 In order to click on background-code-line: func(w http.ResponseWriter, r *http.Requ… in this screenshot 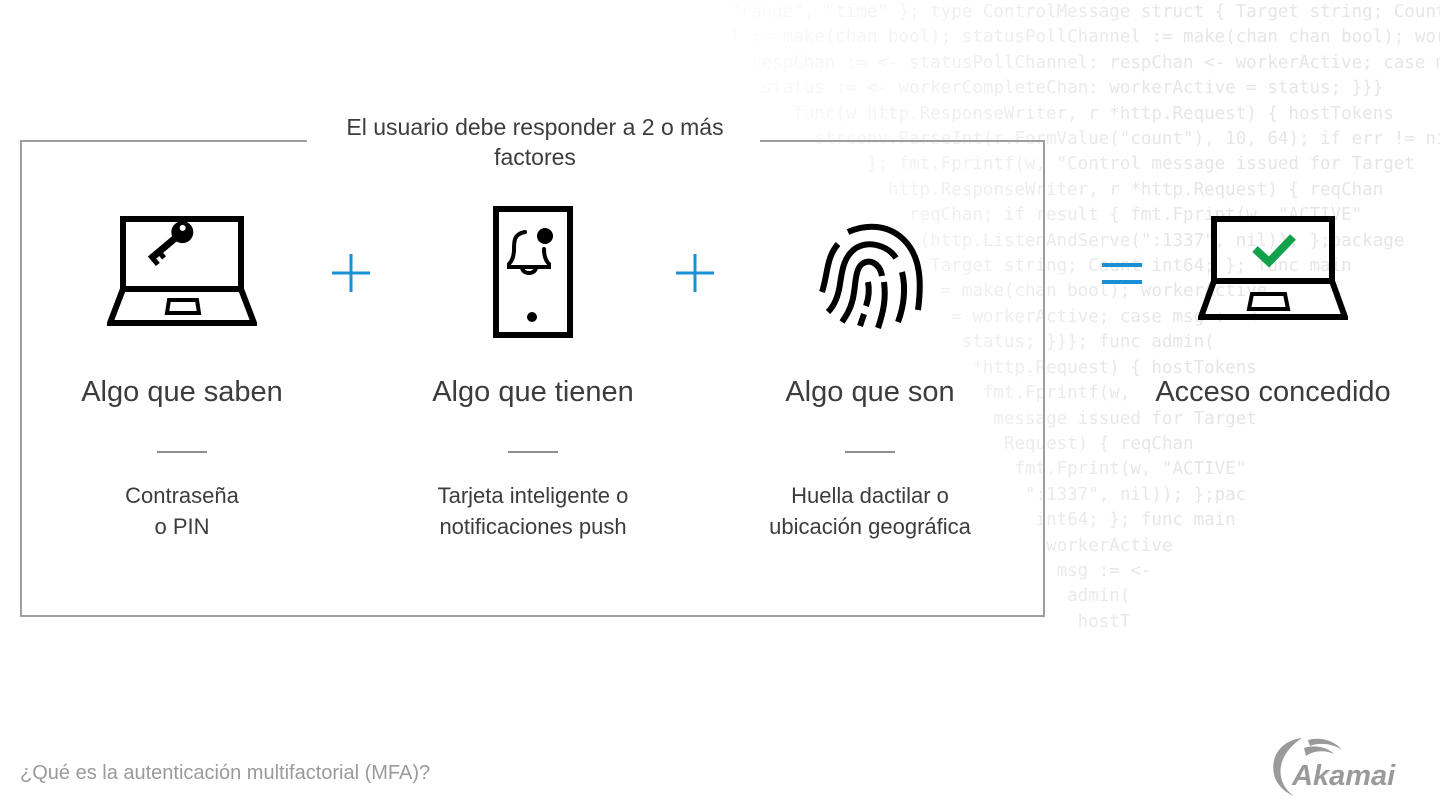, I will do `click(1062, 113)`.